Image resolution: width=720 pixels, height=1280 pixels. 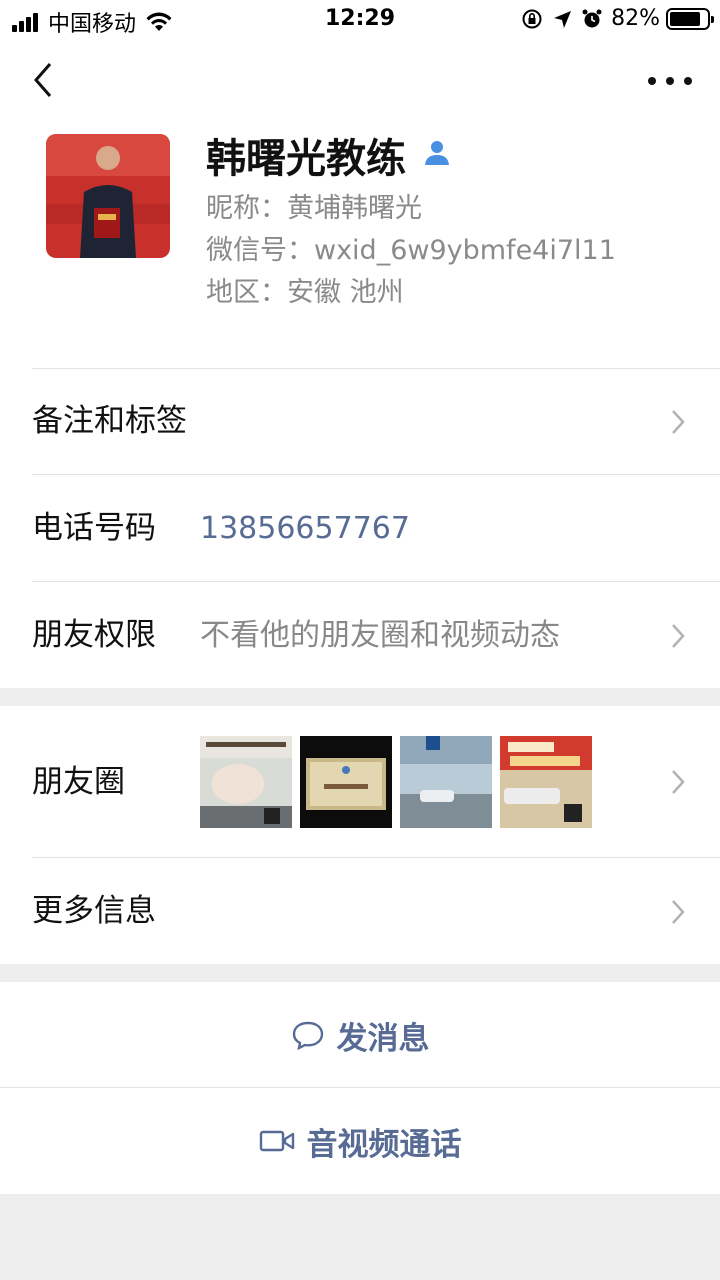 What do you see at coordinates (305, 292) in the screenshot?
I see `region: 地区：安徽 池州` at bounding box center [305, 292].